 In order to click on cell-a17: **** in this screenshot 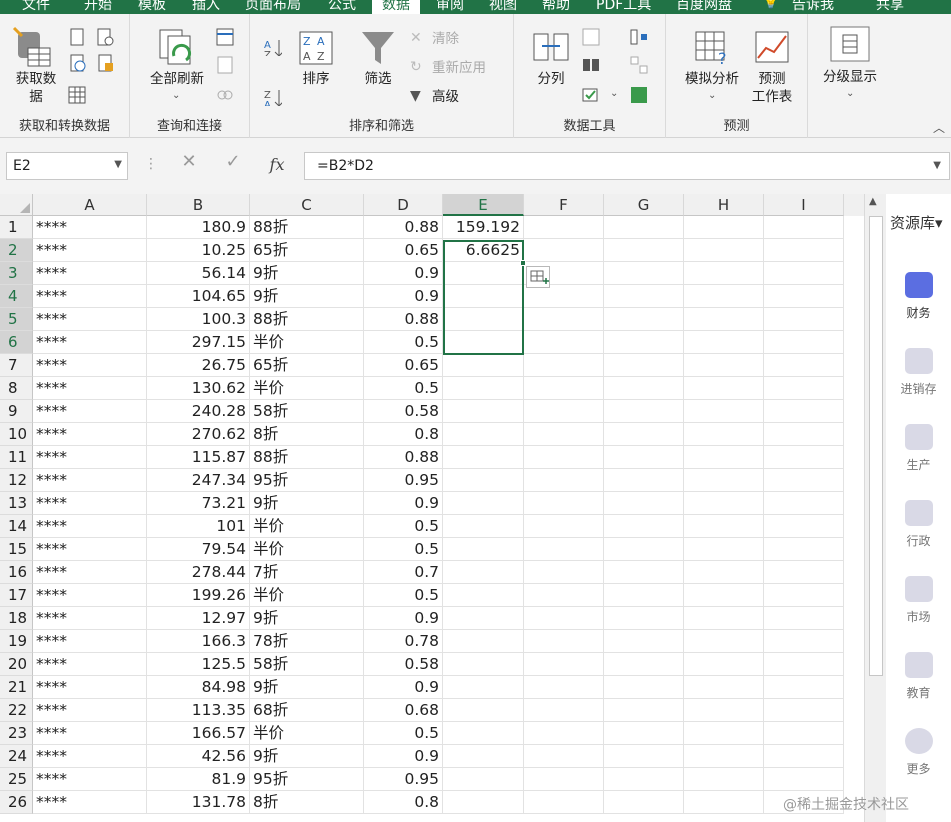, I will do `click(90, 595)`.